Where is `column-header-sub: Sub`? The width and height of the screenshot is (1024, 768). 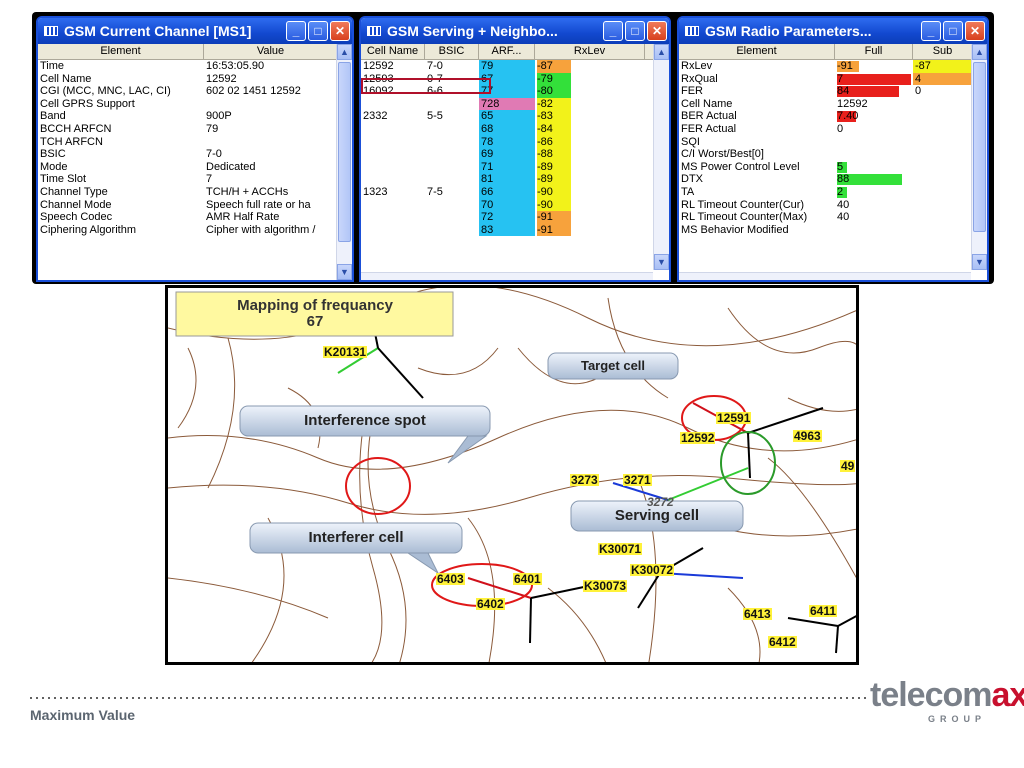 column-header-sub: Sub is located at coordinates (943, 51).